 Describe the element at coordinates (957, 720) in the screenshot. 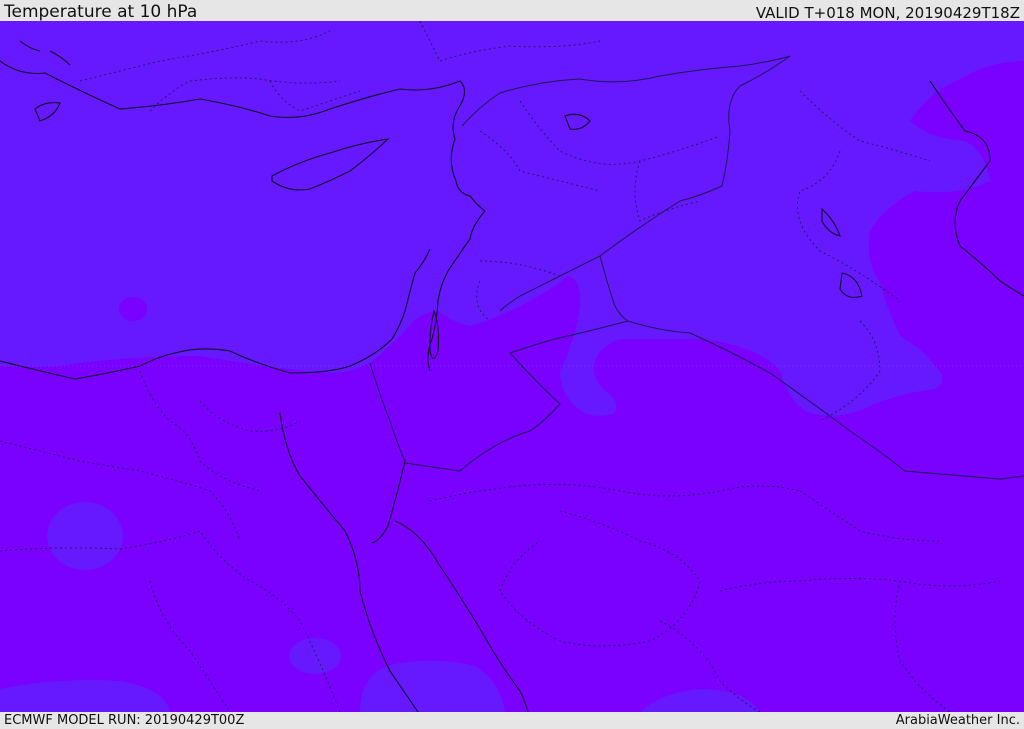

I see `credit-label: ArabiaWeather Inc.` at that location.